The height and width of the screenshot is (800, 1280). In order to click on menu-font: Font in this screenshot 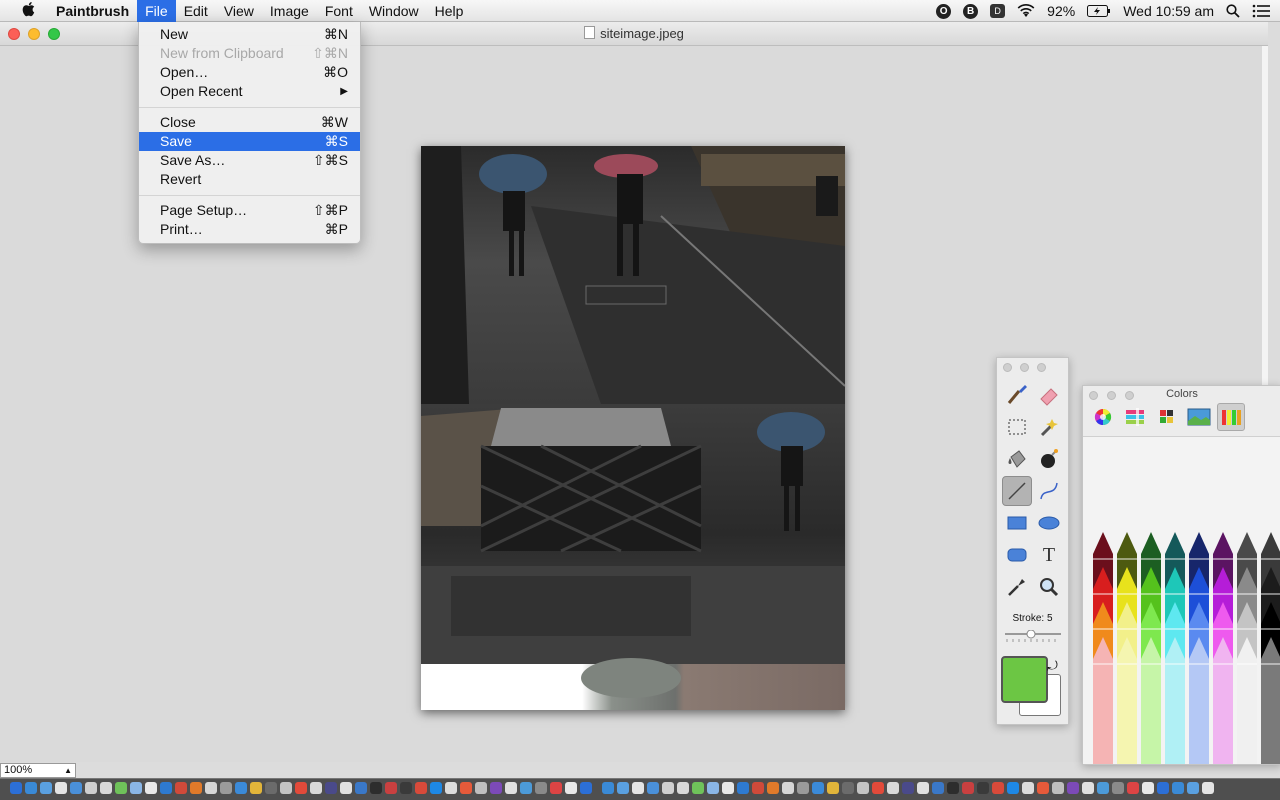, I will do `click(339, 11)`.